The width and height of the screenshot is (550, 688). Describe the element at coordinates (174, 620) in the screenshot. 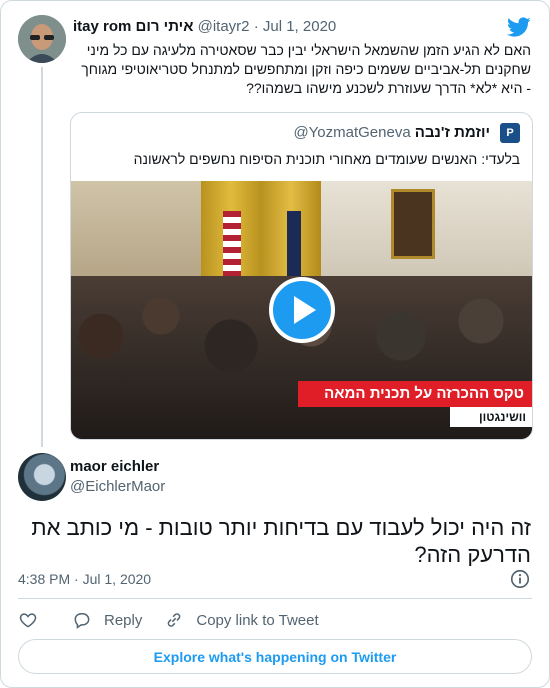

I see `link-icon` at that location.